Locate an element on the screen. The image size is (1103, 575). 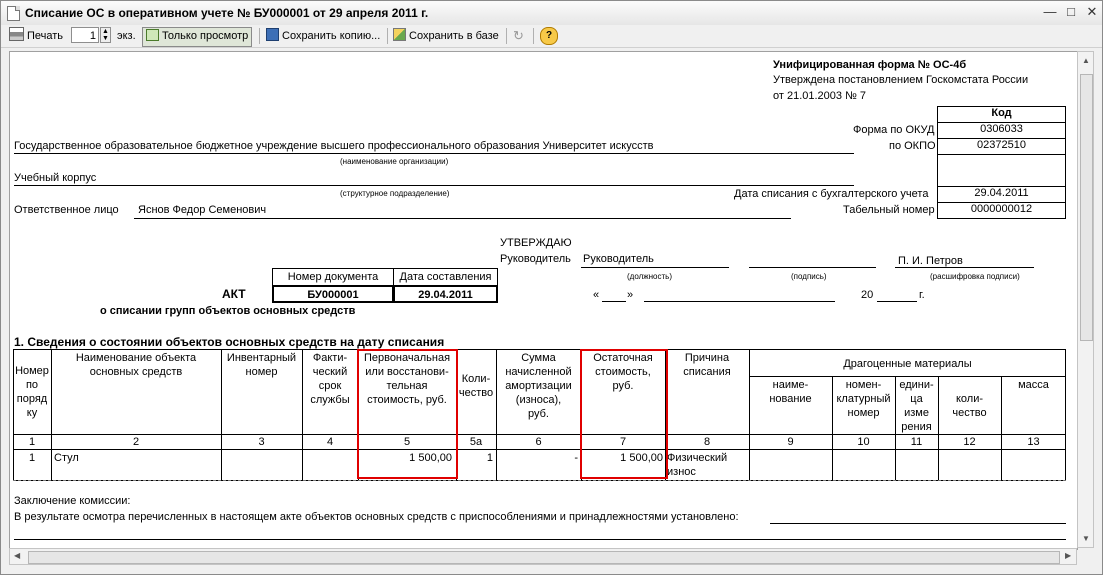
code-header: Код is located at coordinates (1001, 114).